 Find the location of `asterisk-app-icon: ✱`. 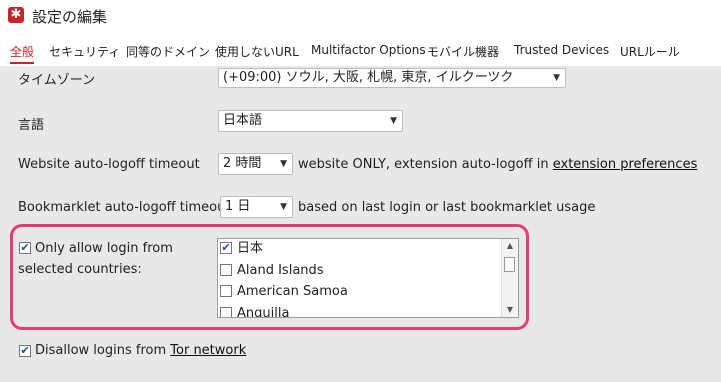

asterisk-app-icon: ✱ is located at coordinates (16, 15).